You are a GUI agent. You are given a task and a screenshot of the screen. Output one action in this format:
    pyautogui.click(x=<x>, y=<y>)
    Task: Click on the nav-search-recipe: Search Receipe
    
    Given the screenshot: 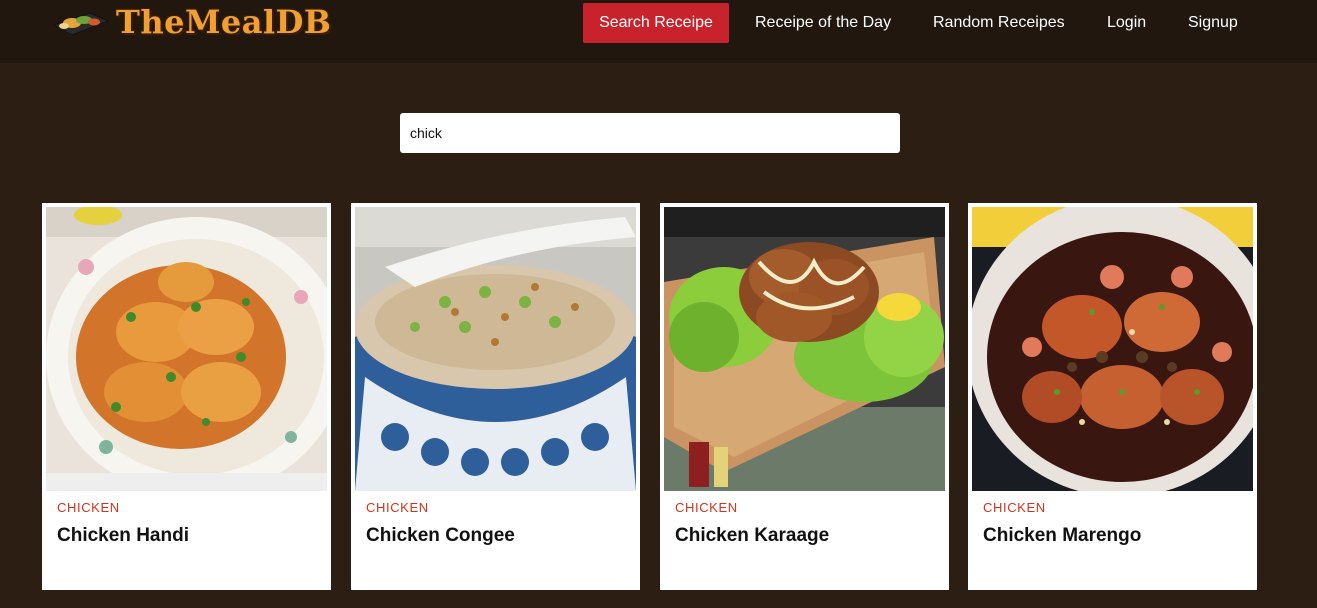 What is the action you would take?
    pyautogui.click(x=656, y=23)
    